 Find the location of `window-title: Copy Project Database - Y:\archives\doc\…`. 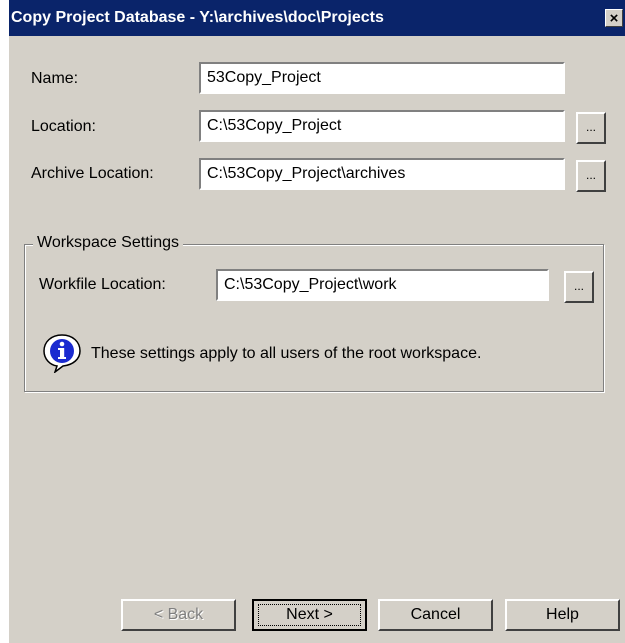

window-title: Copy Project Database - Y:\archives\doc\… is located at coordinates (197, 17).